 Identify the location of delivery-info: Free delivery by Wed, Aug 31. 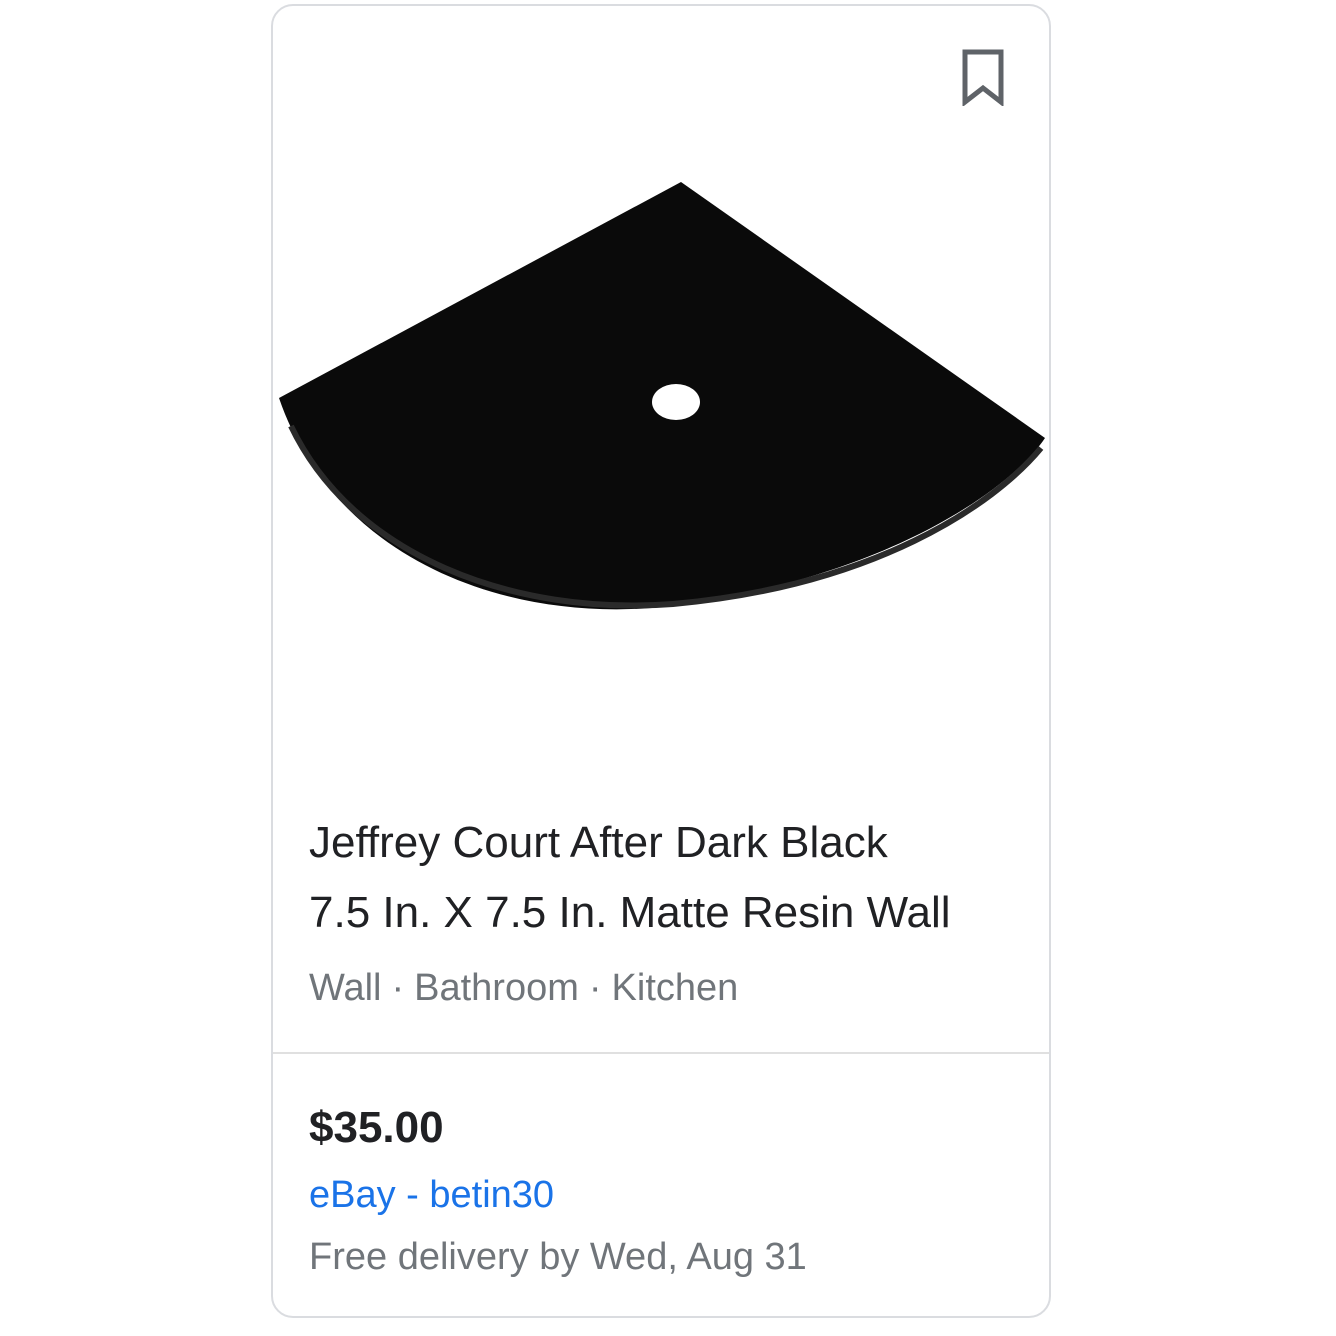
(558, 1257).